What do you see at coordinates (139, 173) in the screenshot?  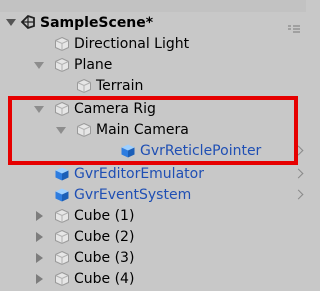 I see `item-label: GvrEditorEmulator` at bounding box center [139, 173].